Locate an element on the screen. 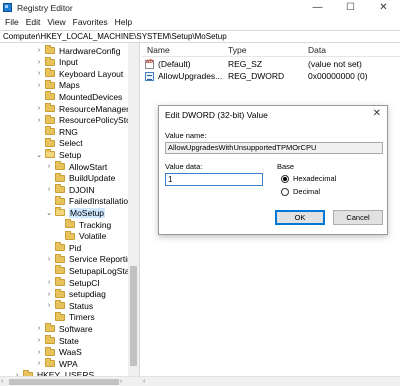 The height and width of the screenshot is (386, 400). tree-item-resourcepolicystore: › ResourcePolicyStore is located at coordinates (87, 120).